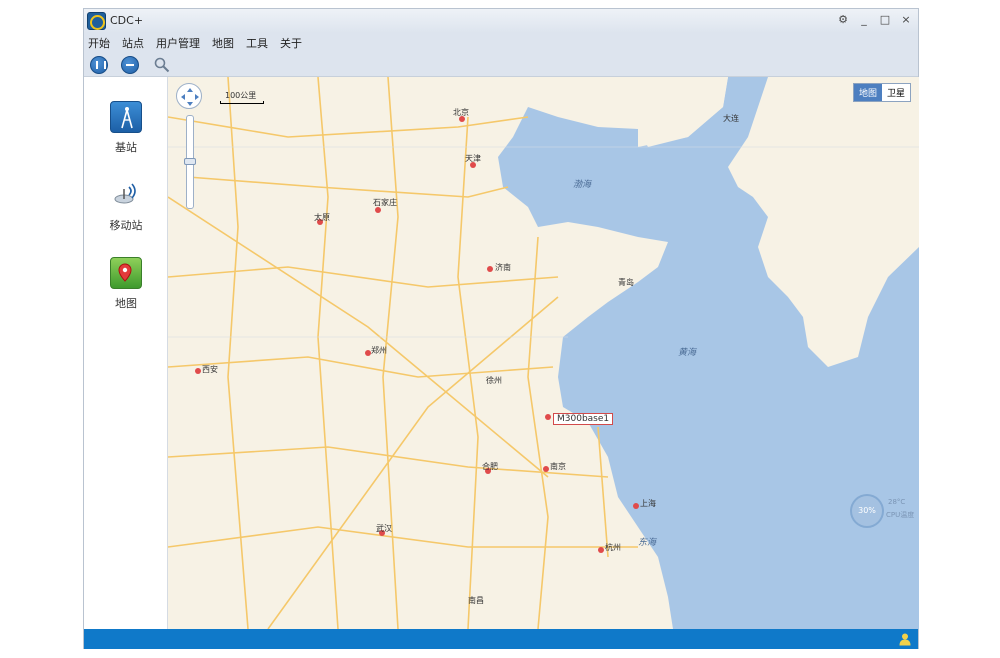 The width and height of the screenshot is (1000, 658). What do you see at coordinates (501, 65) in the screenshot?
I see `toolbar` at bounding box center [501, 65].